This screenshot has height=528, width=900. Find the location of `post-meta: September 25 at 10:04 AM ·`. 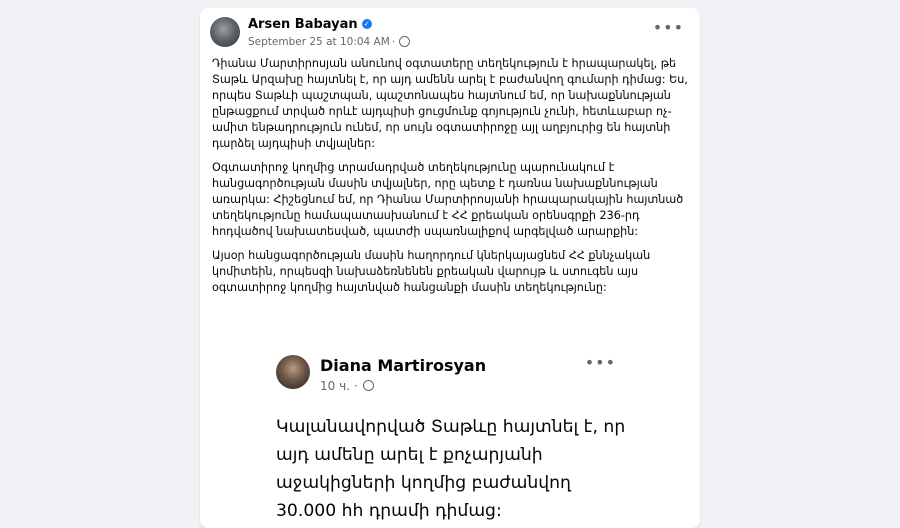

post-meta: September 25 at 10:04 AM · is located at coordinates (329, 41).